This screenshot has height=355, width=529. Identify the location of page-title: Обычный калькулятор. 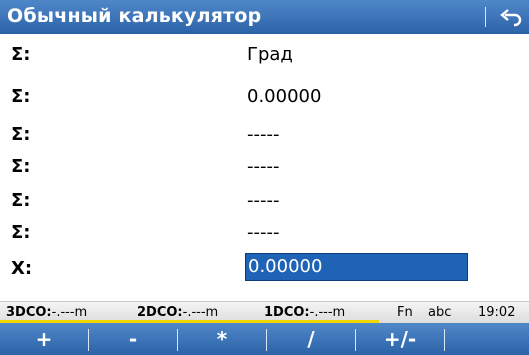
(134, 16).